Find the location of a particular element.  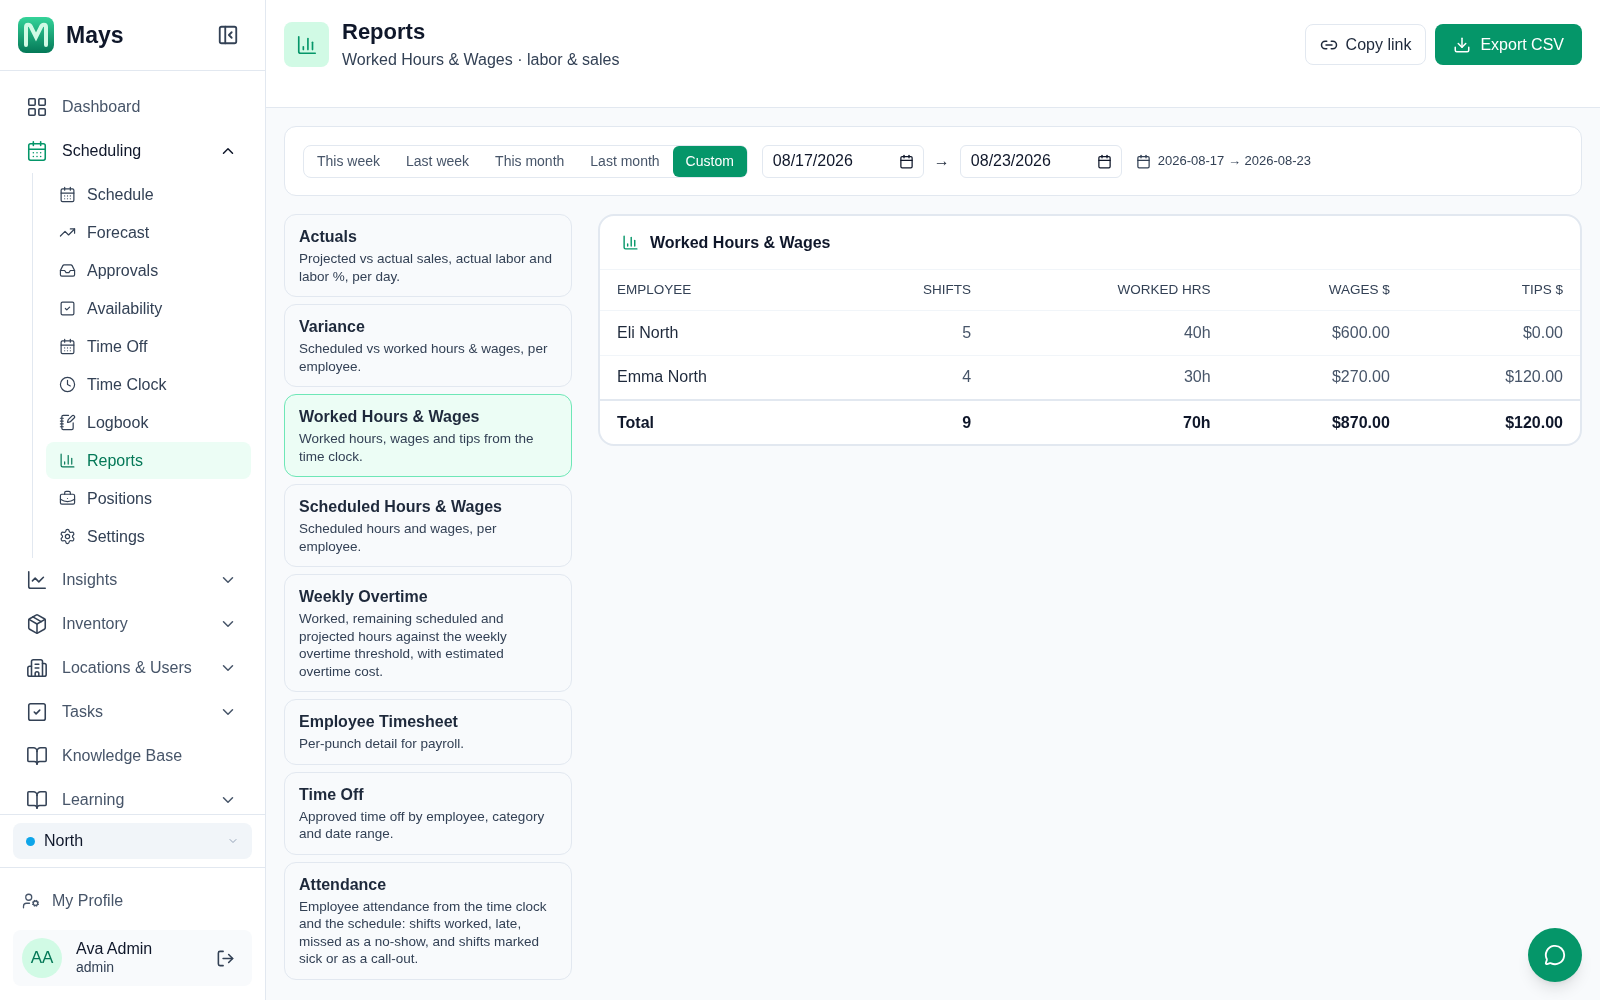

nav-subitem: Logbook is located at coordinates (148, 422).